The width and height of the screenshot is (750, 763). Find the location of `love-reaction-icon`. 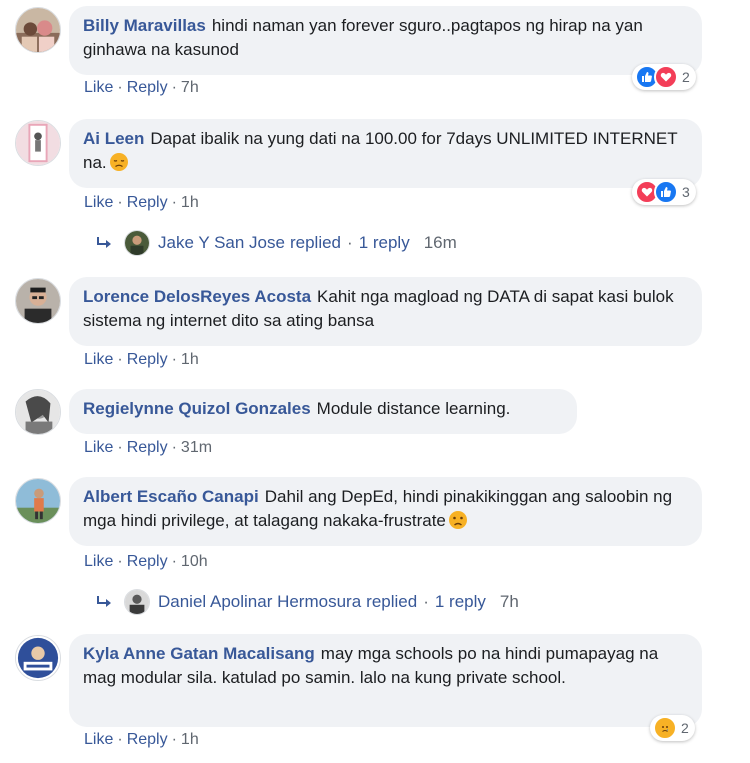

love-reaction-icon is located at coordinates (666, 77).